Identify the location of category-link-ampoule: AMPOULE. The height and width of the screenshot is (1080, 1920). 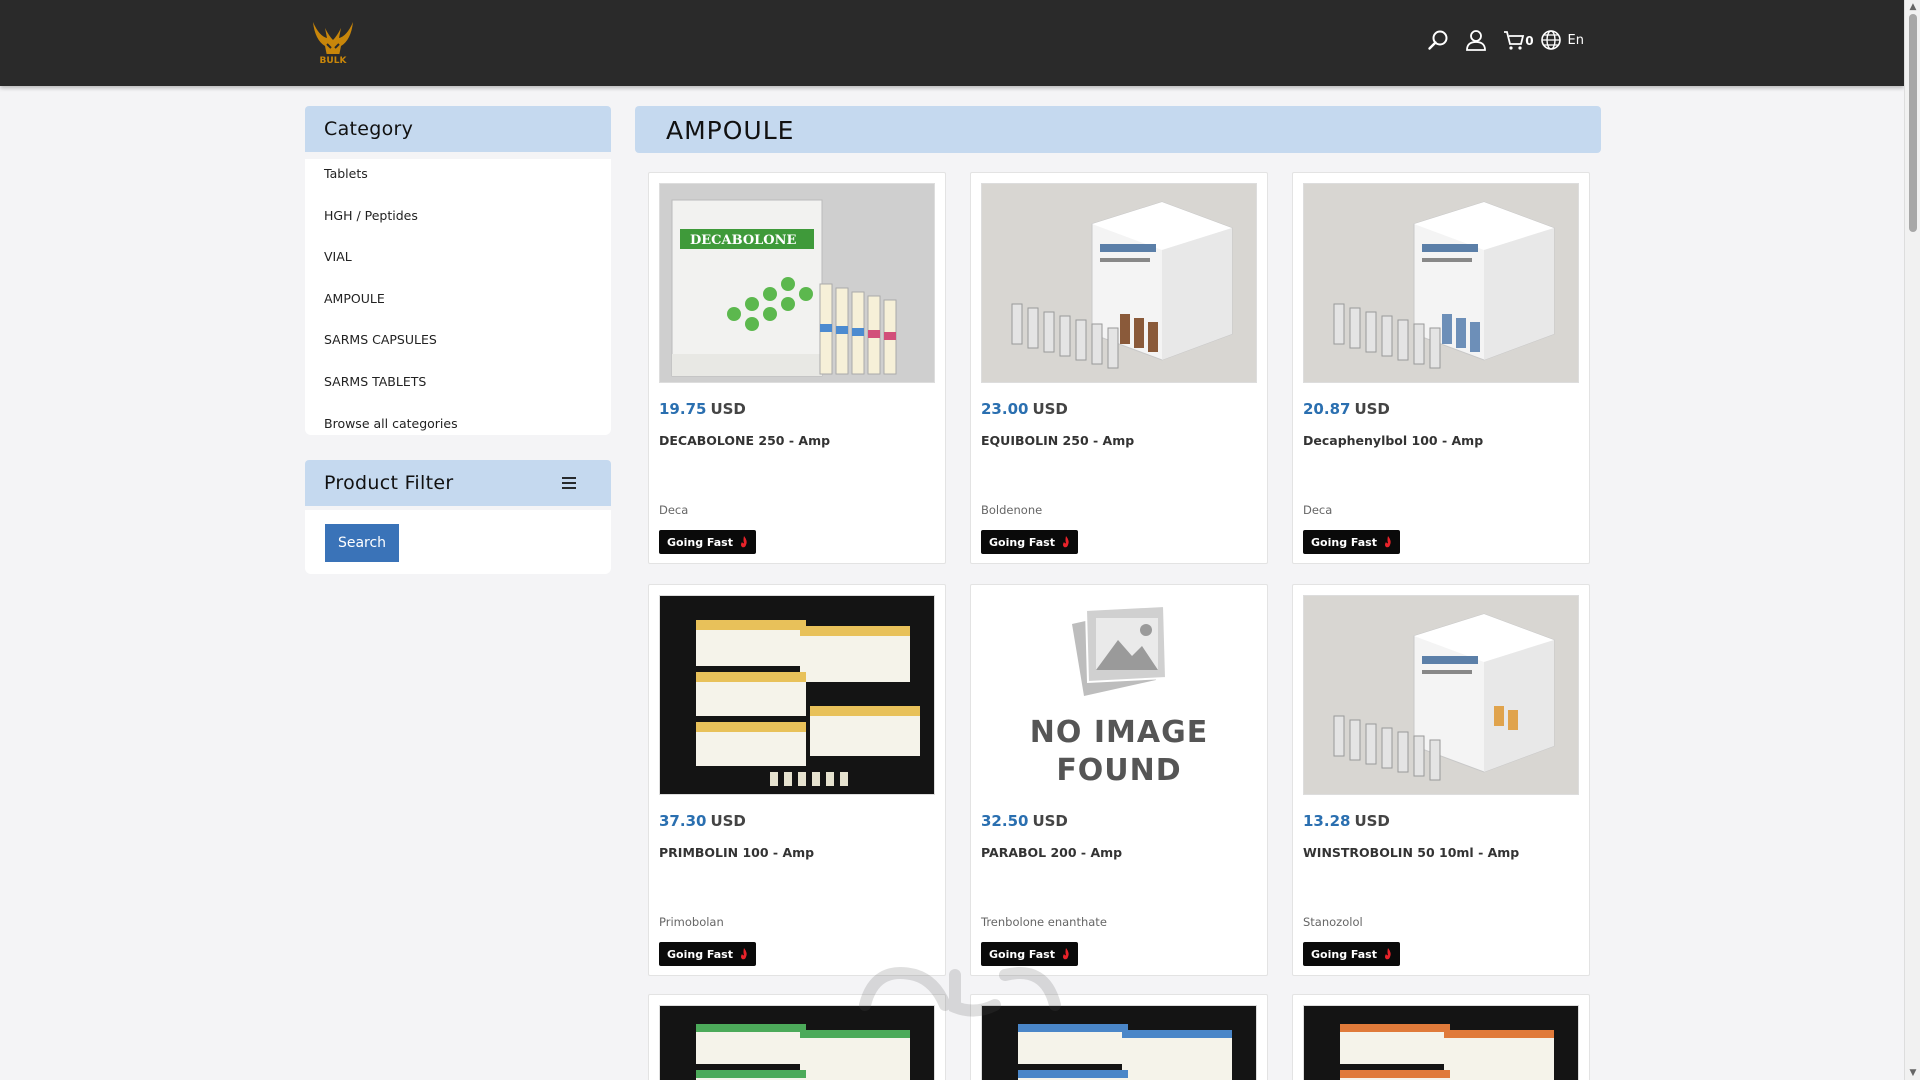
(458, 310).